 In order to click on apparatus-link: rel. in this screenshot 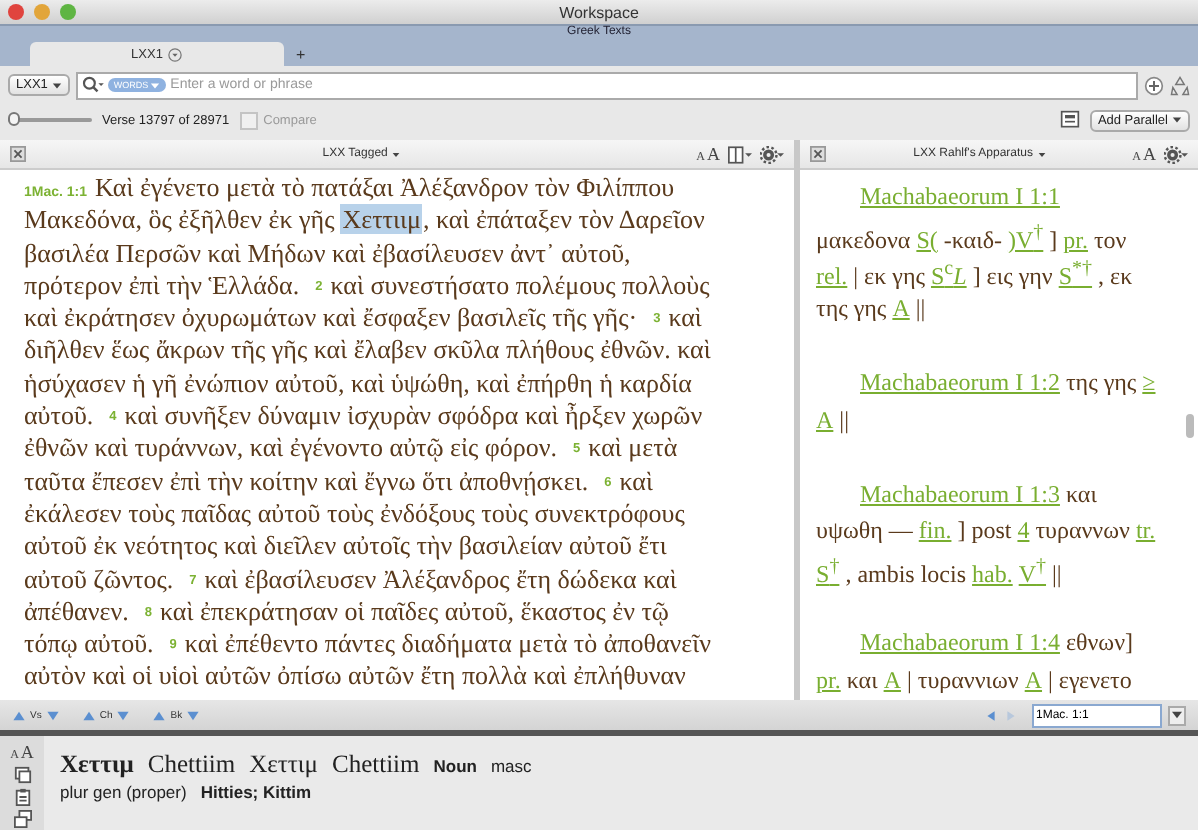, I will do `click(832, 277)`.